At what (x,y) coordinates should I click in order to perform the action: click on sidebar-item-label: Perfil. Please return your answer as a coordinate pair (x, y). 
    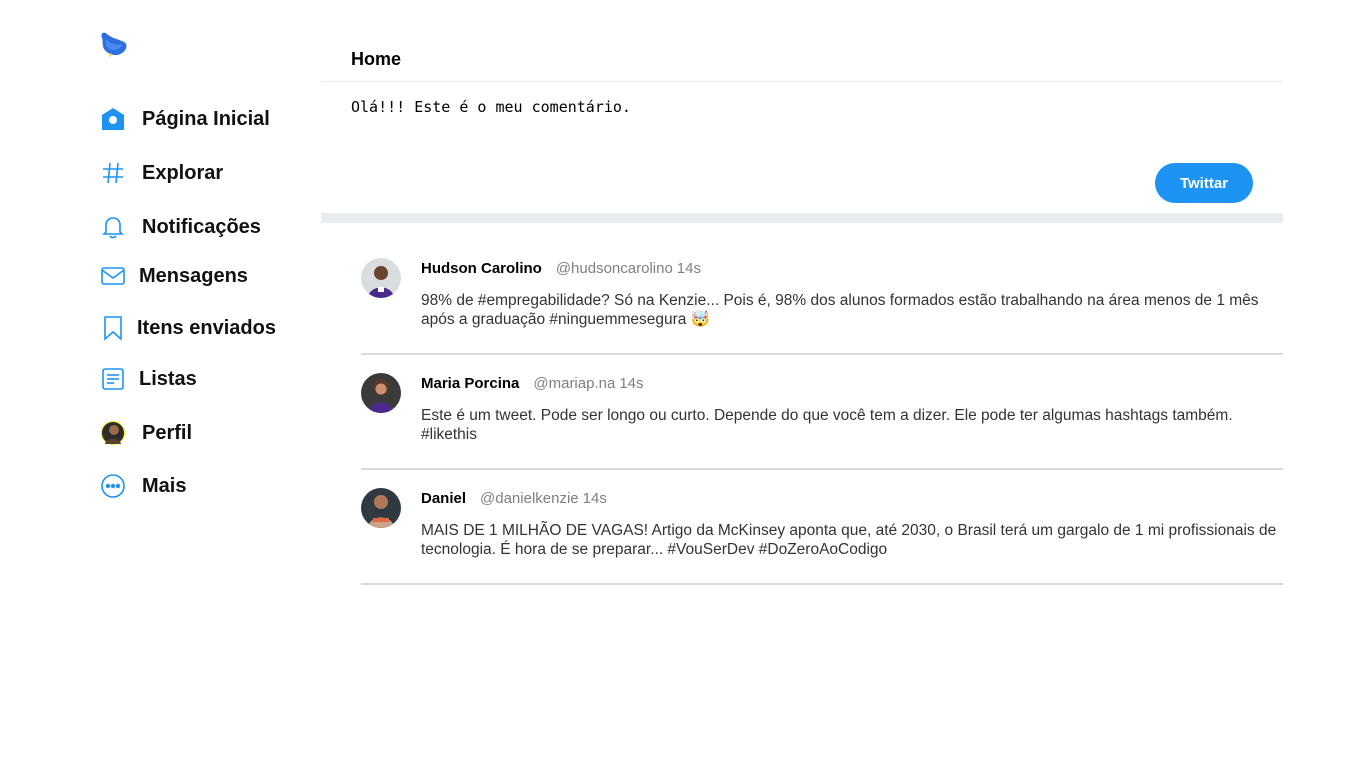
    Looking at the image, I should click on (167, 432).